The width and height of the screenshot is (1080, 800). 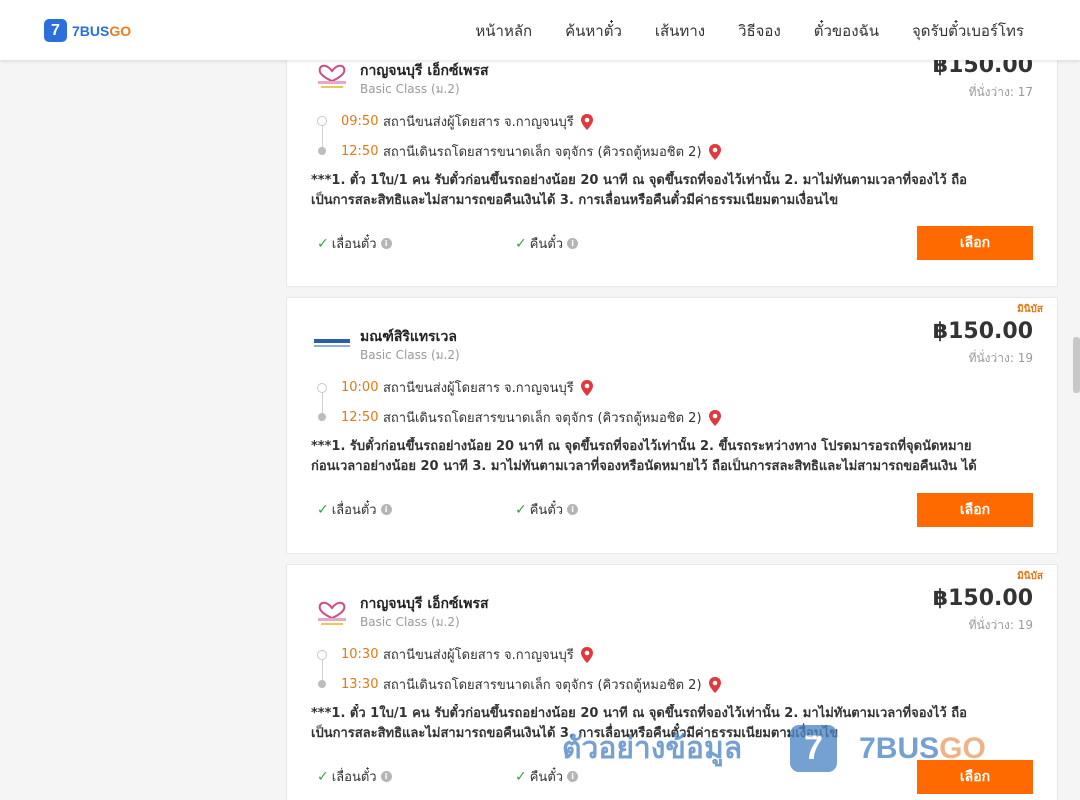 What do you see at coordinates (968, 31) in the screenshot?
I see `nav-ticket-pickup-phone: จุดรับตั๋วเบอร์โทร` at bounding box center [968, 31].